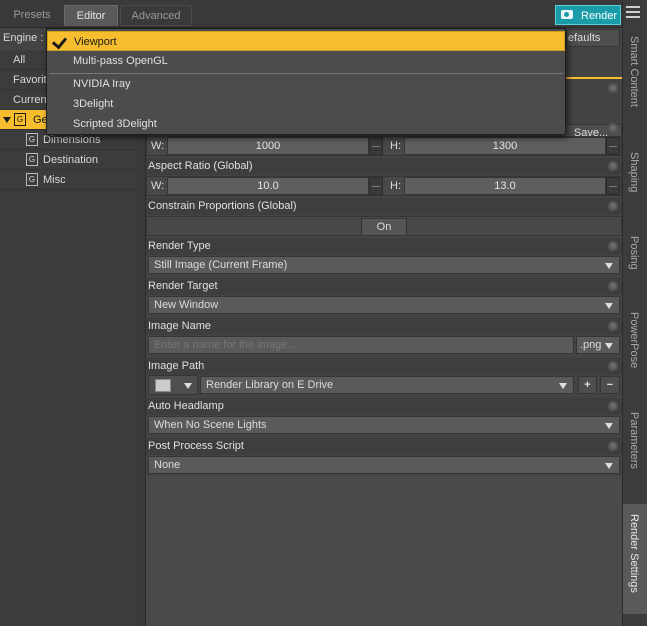 This screenshot has width=647, height=626. What do you see at coordinates (613, 146) in the screenshot?
I see `pixel-height-slider` at bounding box center [613, 146].